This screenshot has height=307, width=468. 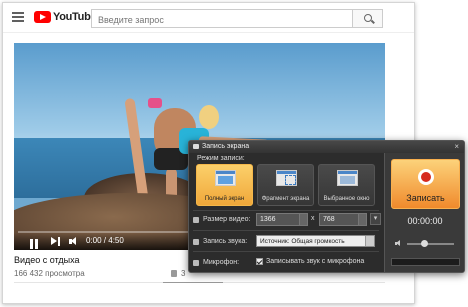 I want to click on resize-icon, so click(x=196, y=219).